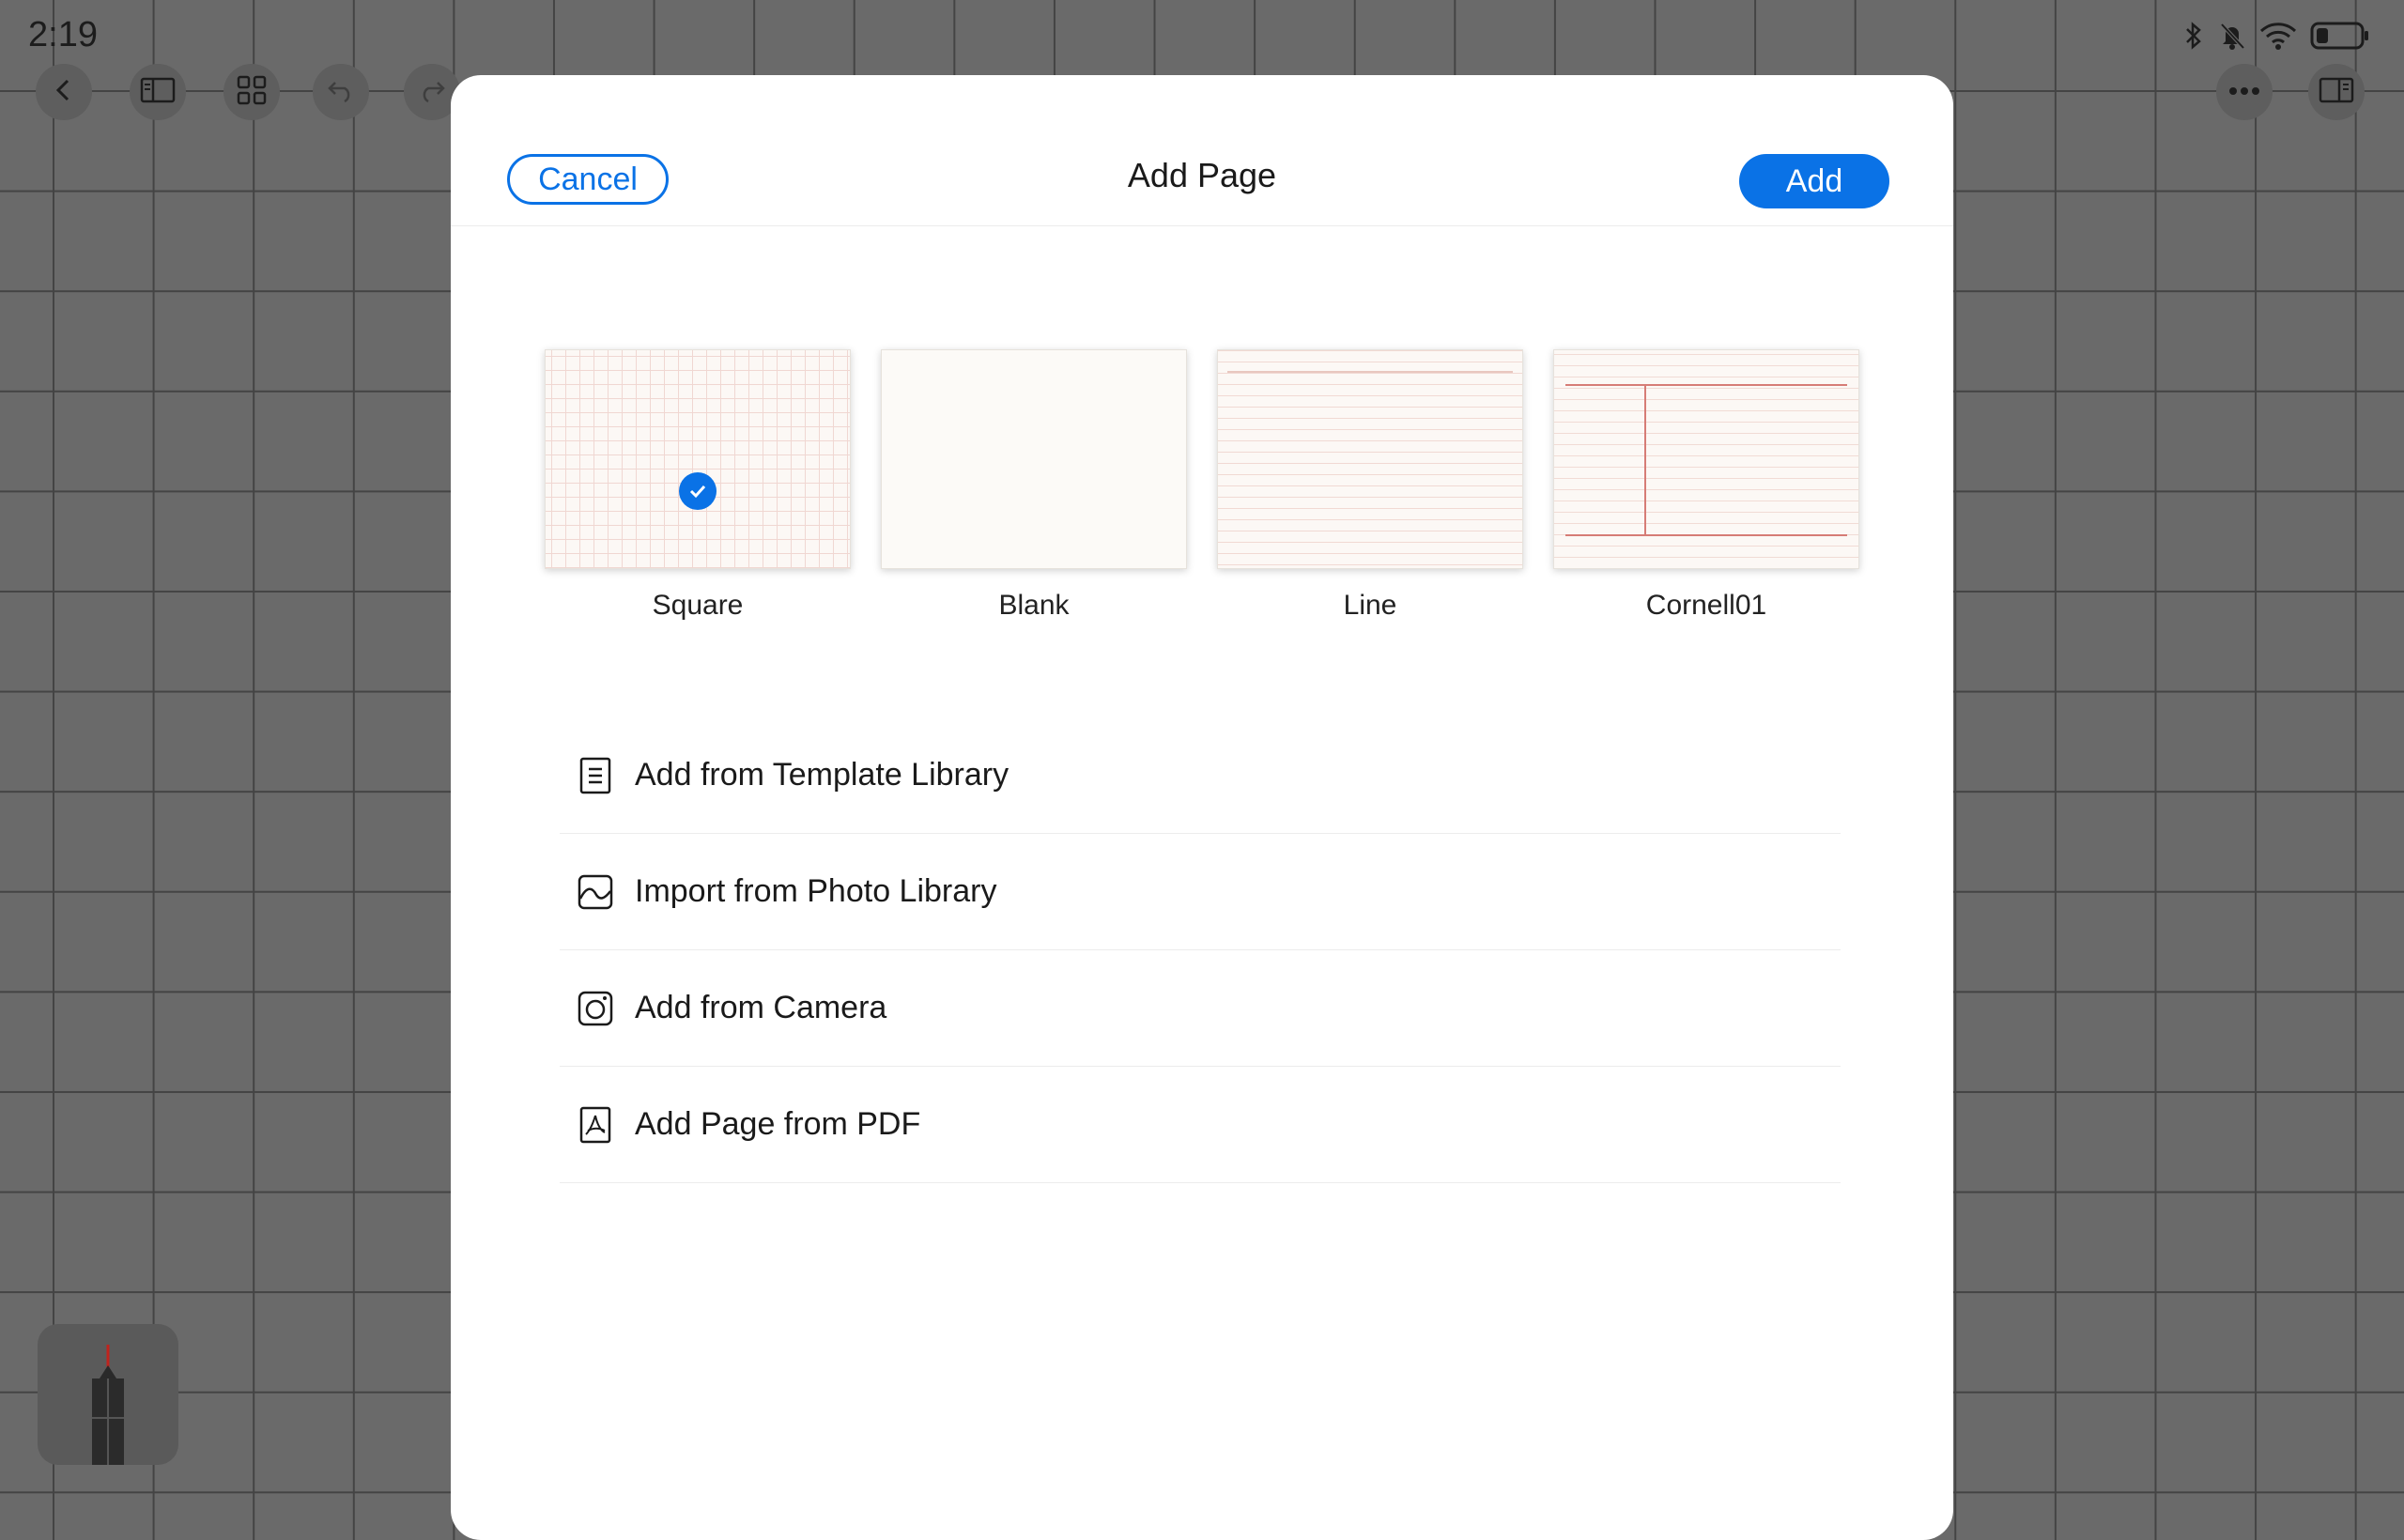 Image resolution: width=2404 pixels, height=1540 pixels. I want to click on pdf-icon, so click(595, 1125).